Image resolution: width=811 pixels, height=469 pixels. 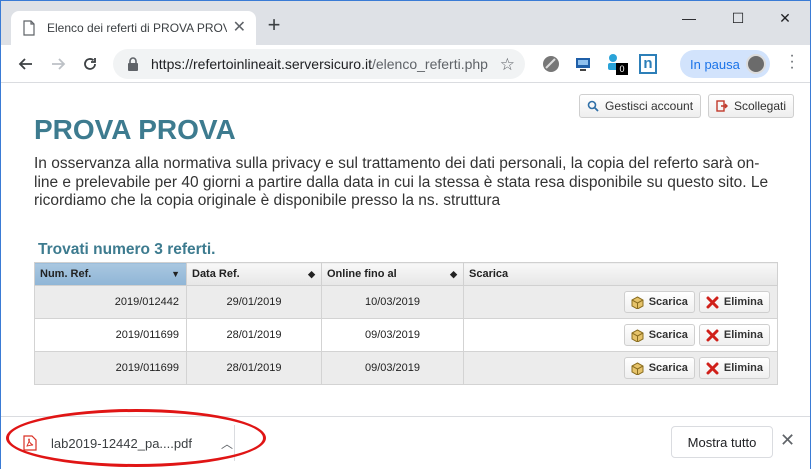 What do you see at coordinates (722, 442) in the screenshot?
I see `show-all-button: Mostra tutto` at bounding box center [722, 442].